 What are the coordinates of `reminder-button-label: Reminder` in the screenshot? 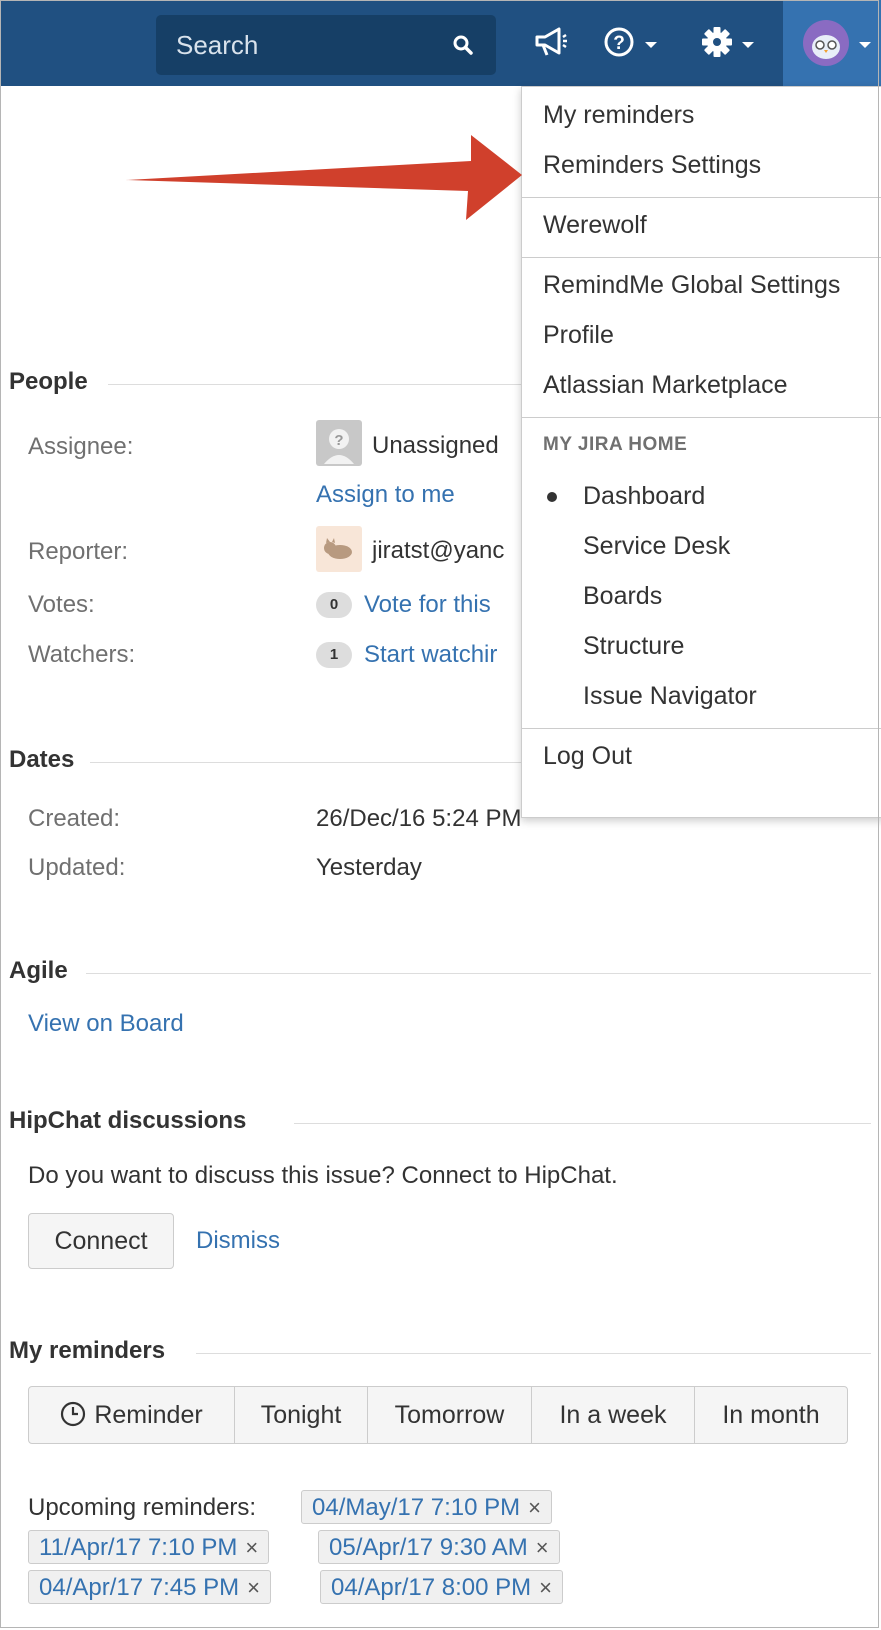 It's located at (148, 1415).